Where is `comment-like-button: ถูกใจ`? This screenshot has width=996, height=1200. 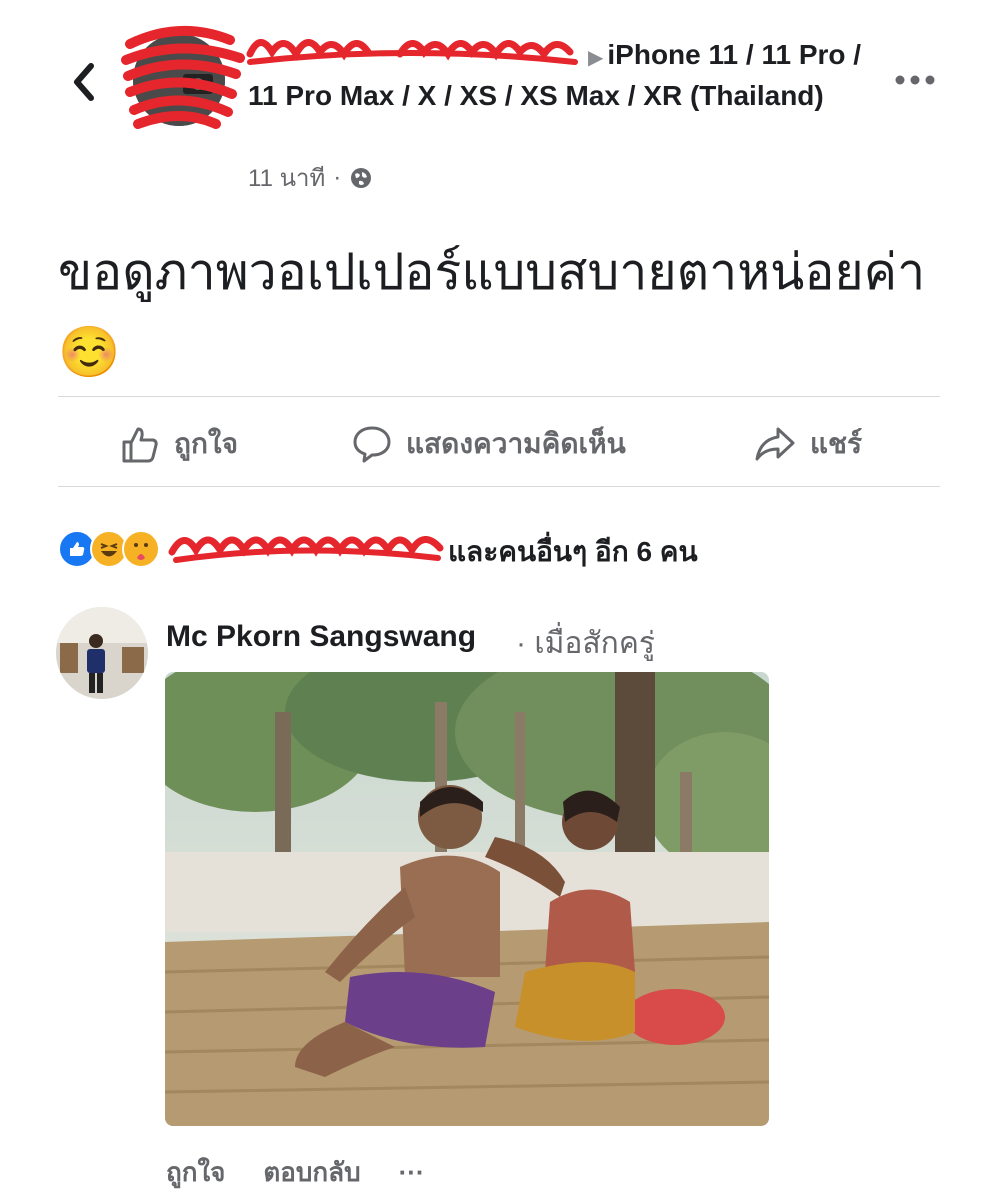
comment-like-button: ถูกใจ is located at coordinates (195, 1172).